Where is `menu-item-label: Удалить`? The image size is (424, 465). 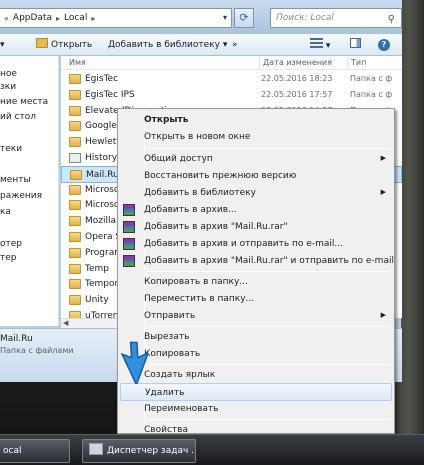
menu-item-label: Удалить is located at coordinates (165, 393).